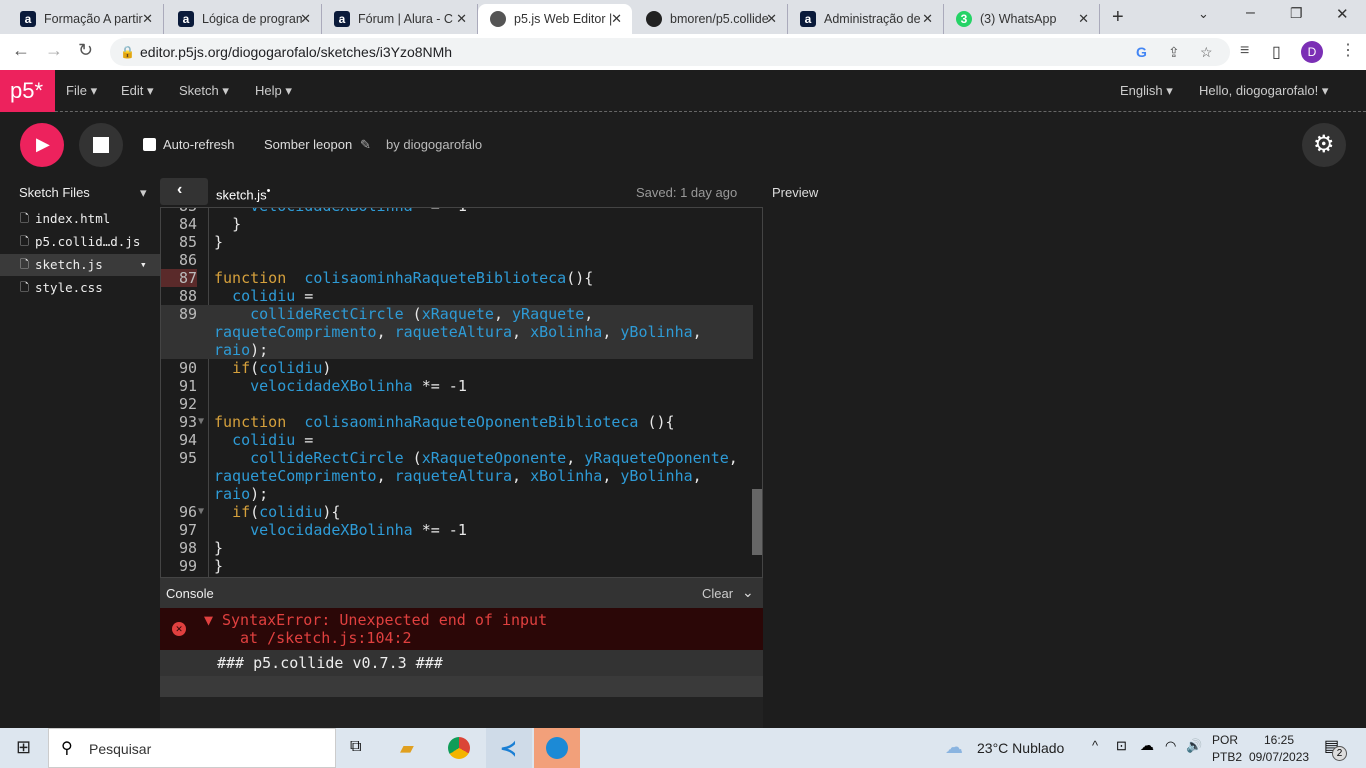 This screenshot has height=768, width=1366. Describe the element at coordinates (228, 224) in the screenshot. I see `code-token: }` at that location.